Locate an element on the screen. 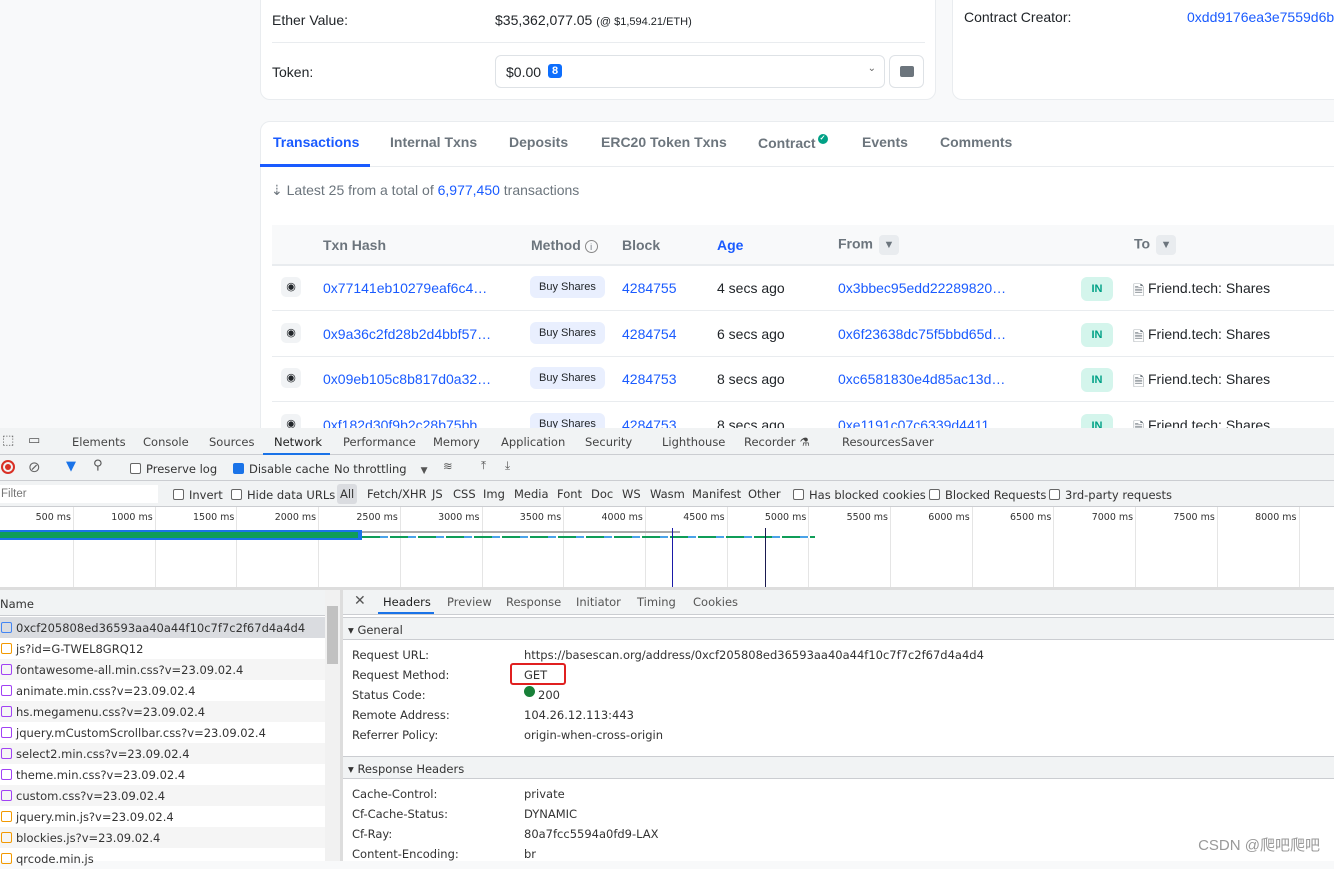 This screenshot has height=869, width=1334. devtools-tab-console: Console is located at coordinates (166, 442).